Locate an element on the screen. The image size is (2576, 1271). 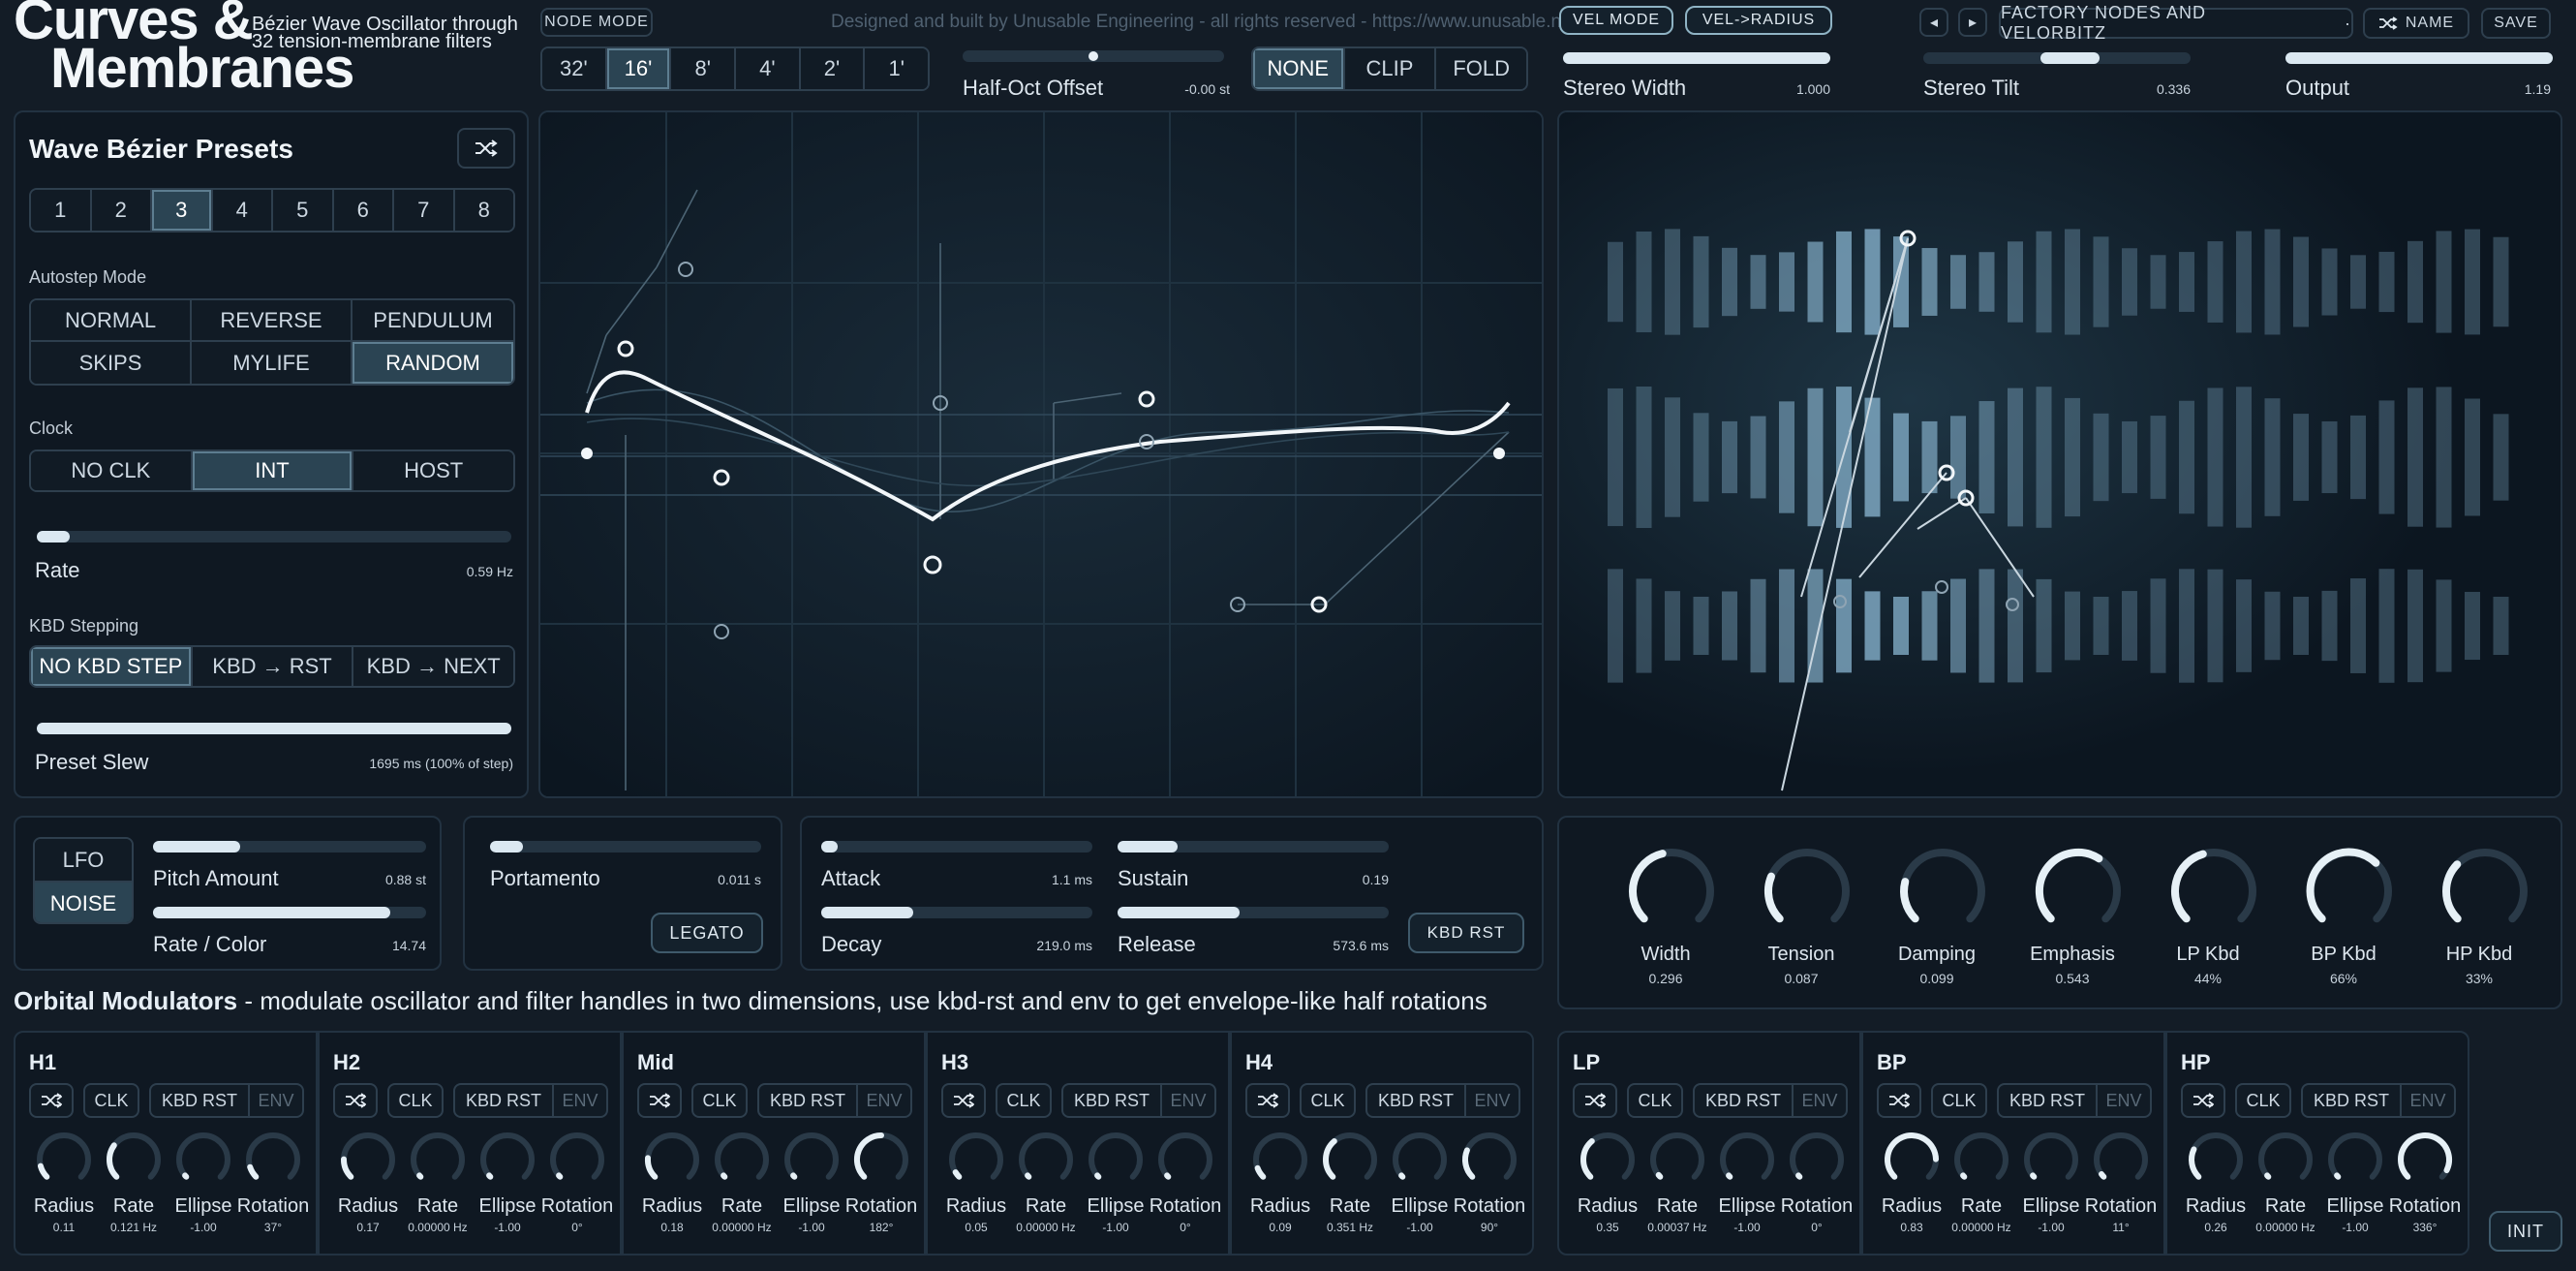
half-oct-slider is located at coordinates (1093, 56).